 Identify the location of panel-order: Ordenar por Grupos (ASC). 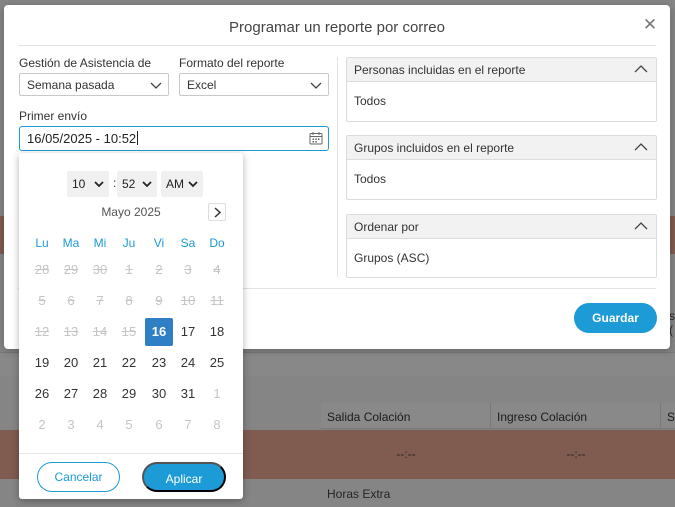
(501, 246).